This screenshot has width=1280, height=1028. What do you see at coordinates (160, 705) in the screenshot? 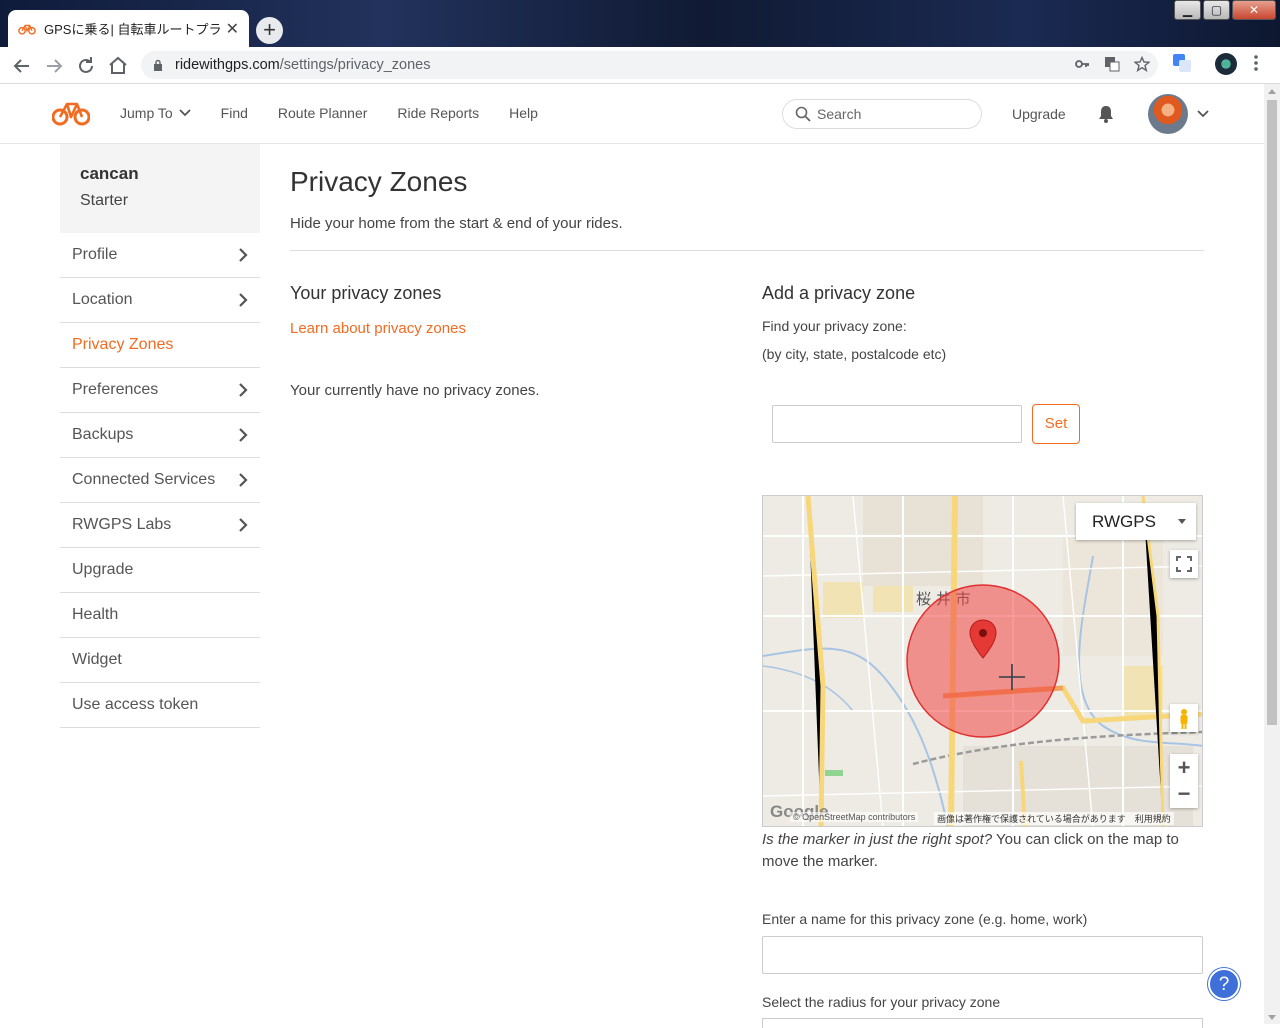
I see `sidebar-item-access-token: Use access token` at bounding box center [160, 705].